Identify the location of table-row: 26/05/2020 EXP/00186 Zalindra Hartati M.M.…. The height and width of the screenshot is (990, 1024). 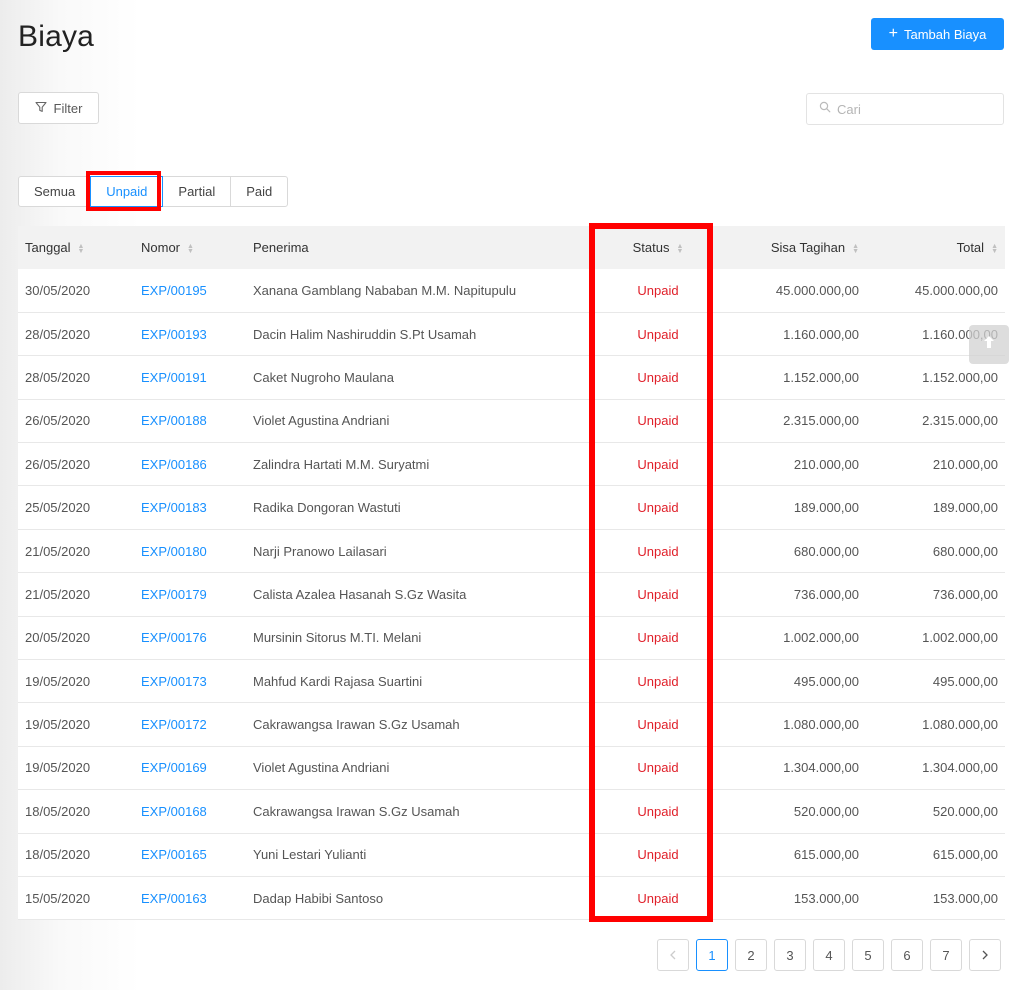
(511, 464).